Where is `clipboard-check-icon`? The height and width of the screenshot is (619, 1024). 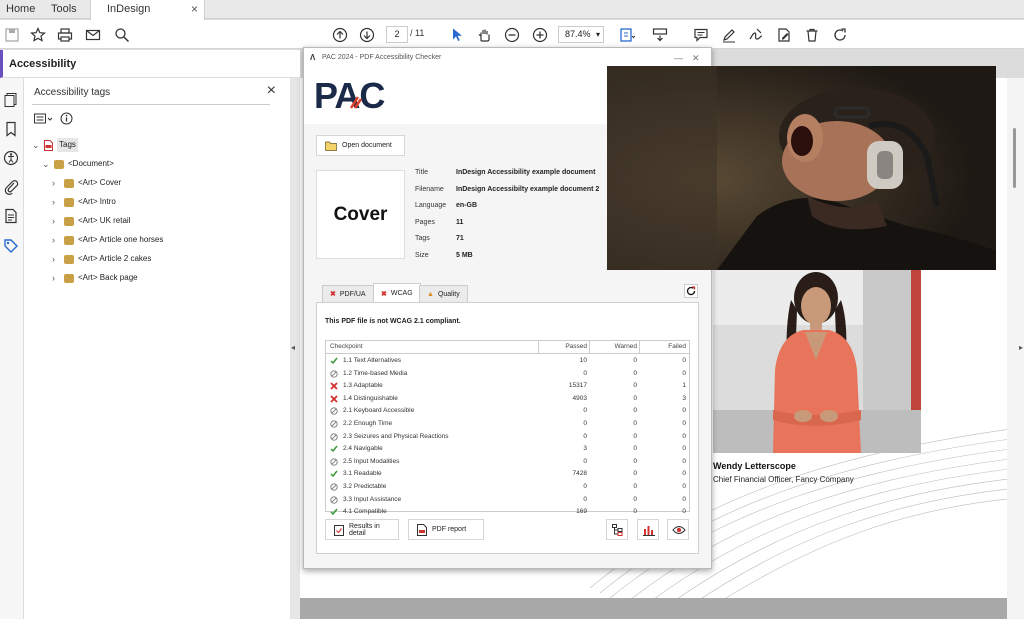
clipboard-check-icon is located at coordinates (339, 530).